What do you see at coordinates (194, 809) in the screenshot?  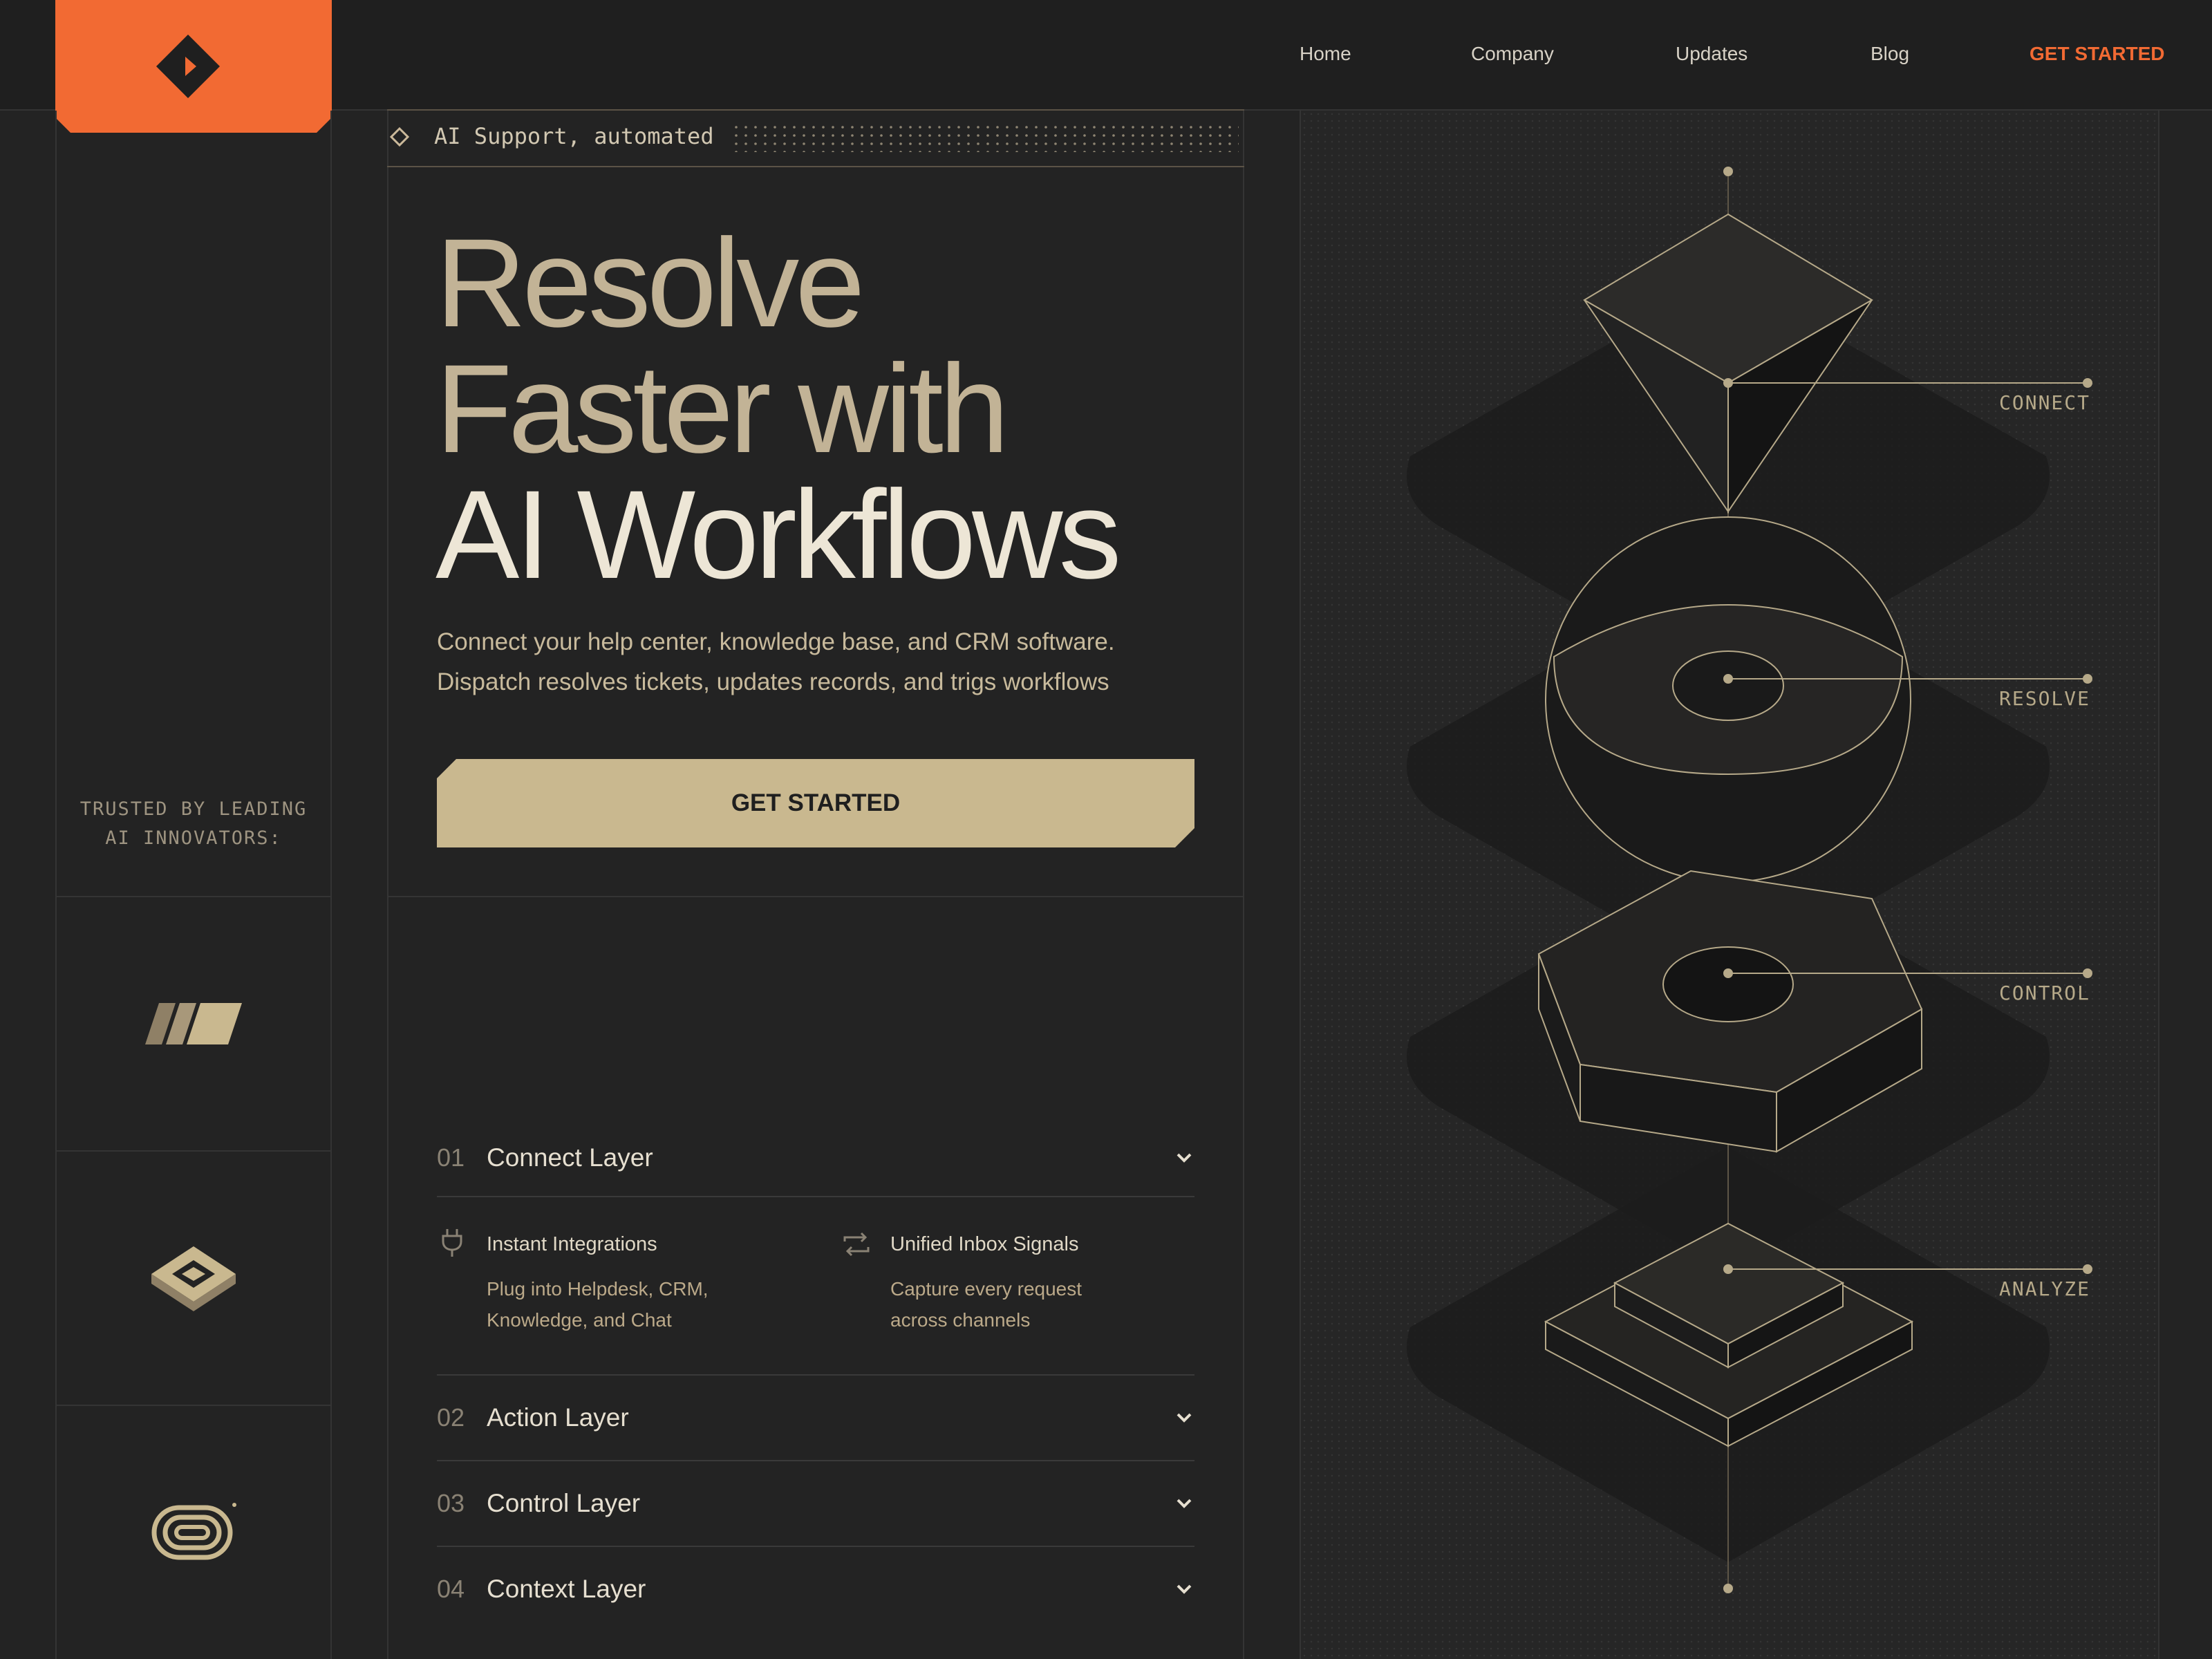 I see `trusted-label-line: TRUSTED BY LEADING` at bounding box center [194, 809].